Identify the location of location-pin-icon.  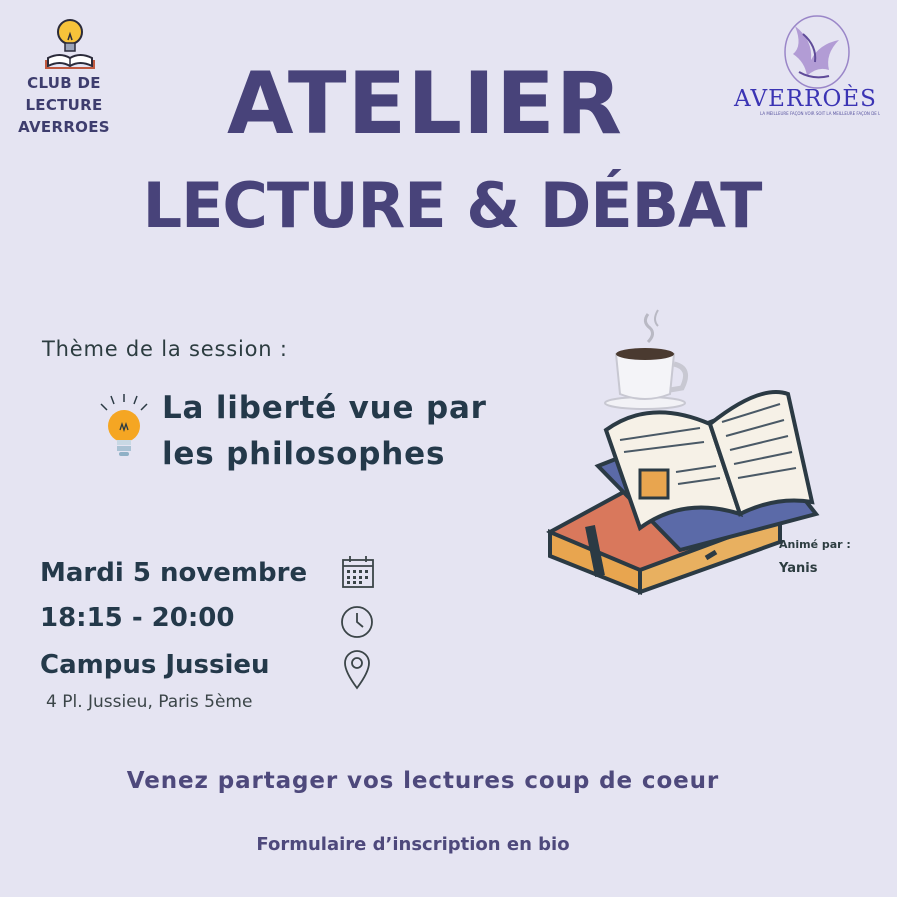
(357, 670).